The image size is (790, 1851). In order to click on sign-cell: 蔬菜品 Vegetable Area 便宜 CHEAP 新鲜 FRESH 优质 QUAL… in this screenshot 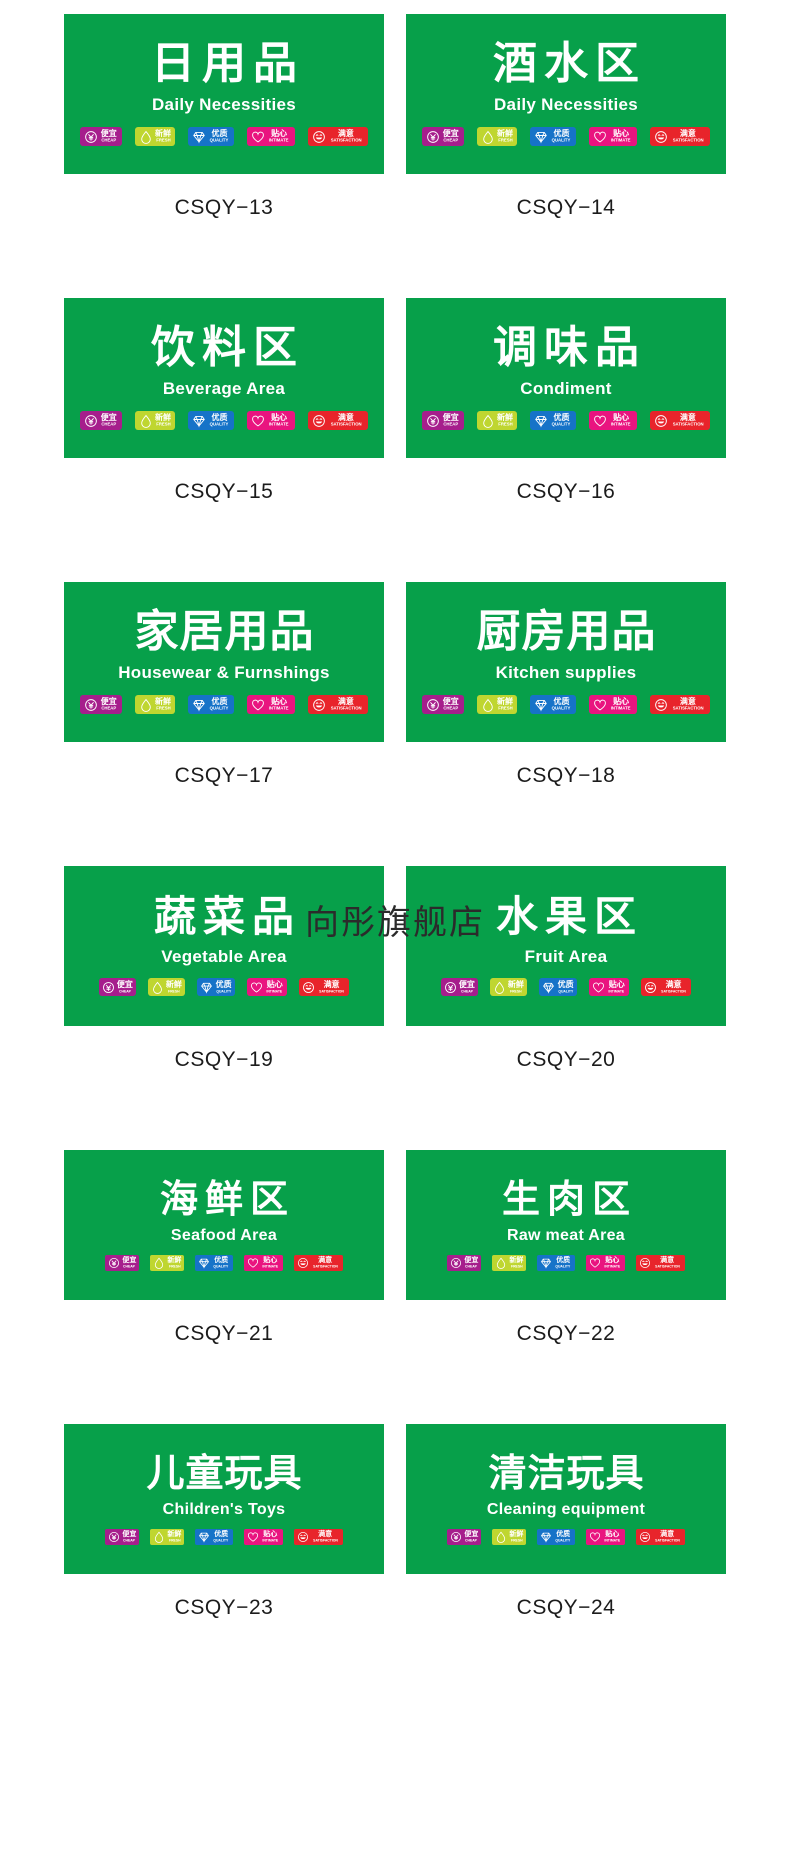, I will do `click(224, 969)`.